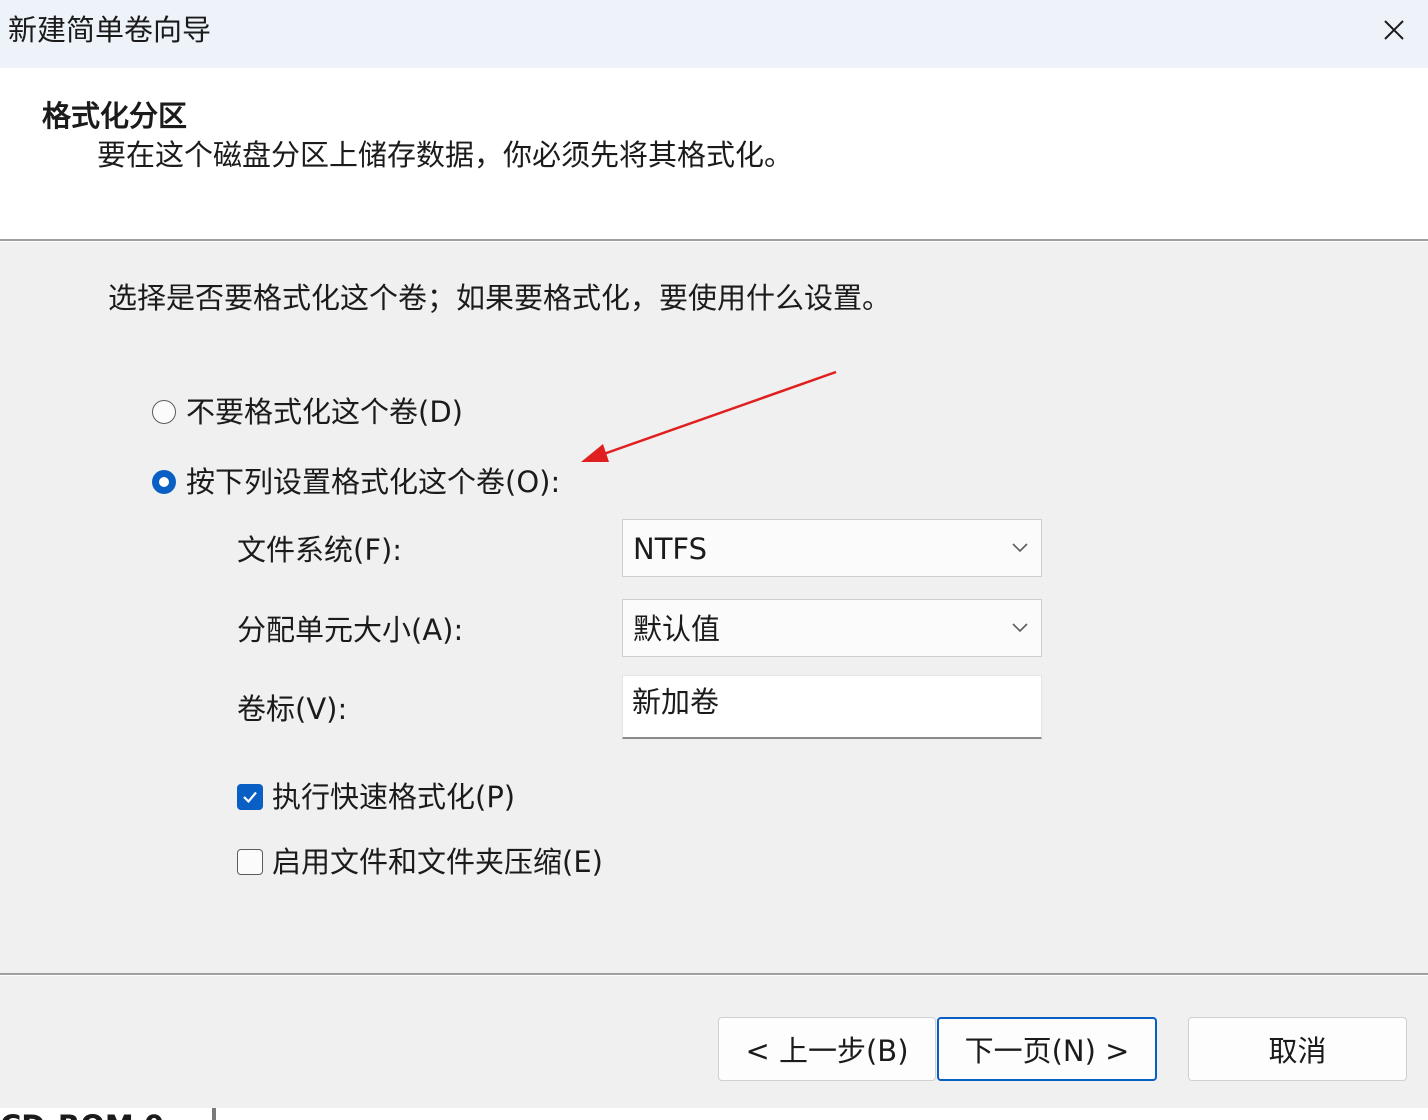 The height and width of the screenshot is (1120, 1428). What do you see at coordinates (714, 34) in the screenshot?
I see `title-bar: 新建简单卷向导` at bounding box center [714, 34].